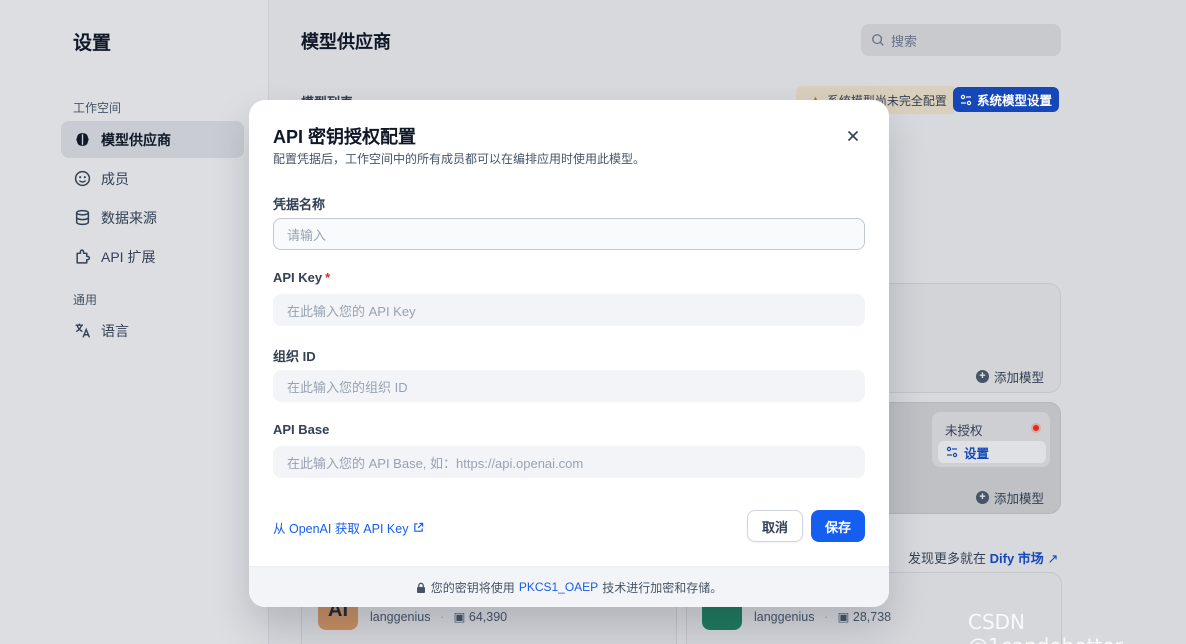  Describe the element at coordinates (977, 453) in the screenshot. I see `setup-label: 设置` at that location.